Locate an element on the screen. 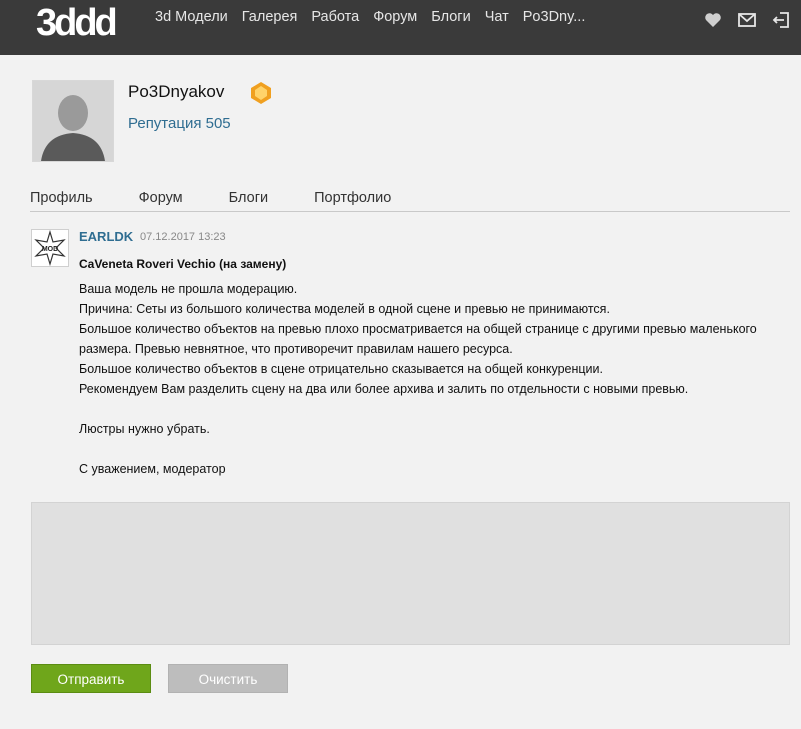 The image size is (801, 729). heart-icon is located at coordinates (713, 20).